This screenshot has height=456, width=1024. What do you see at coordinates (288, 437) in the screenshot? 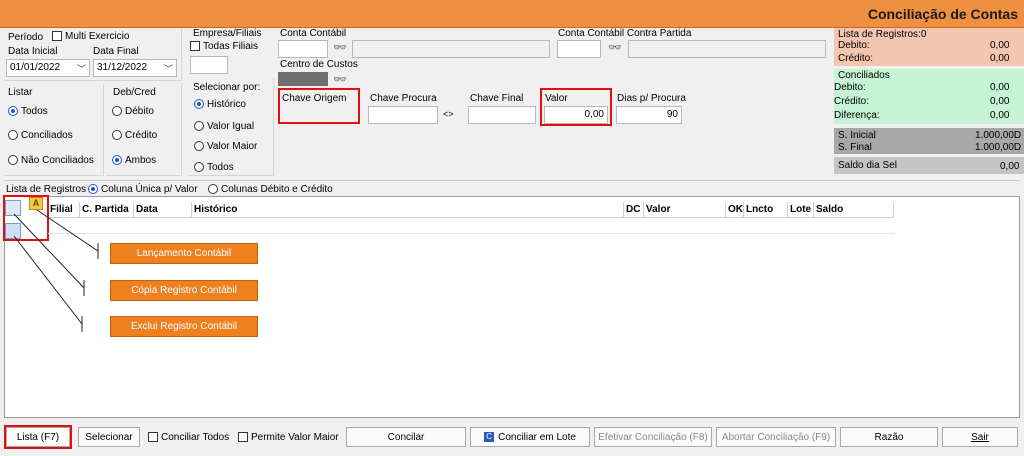
I see `permite-valor-maior-checkbox: Permite Valor Maior` at bounding box center [288, 437].